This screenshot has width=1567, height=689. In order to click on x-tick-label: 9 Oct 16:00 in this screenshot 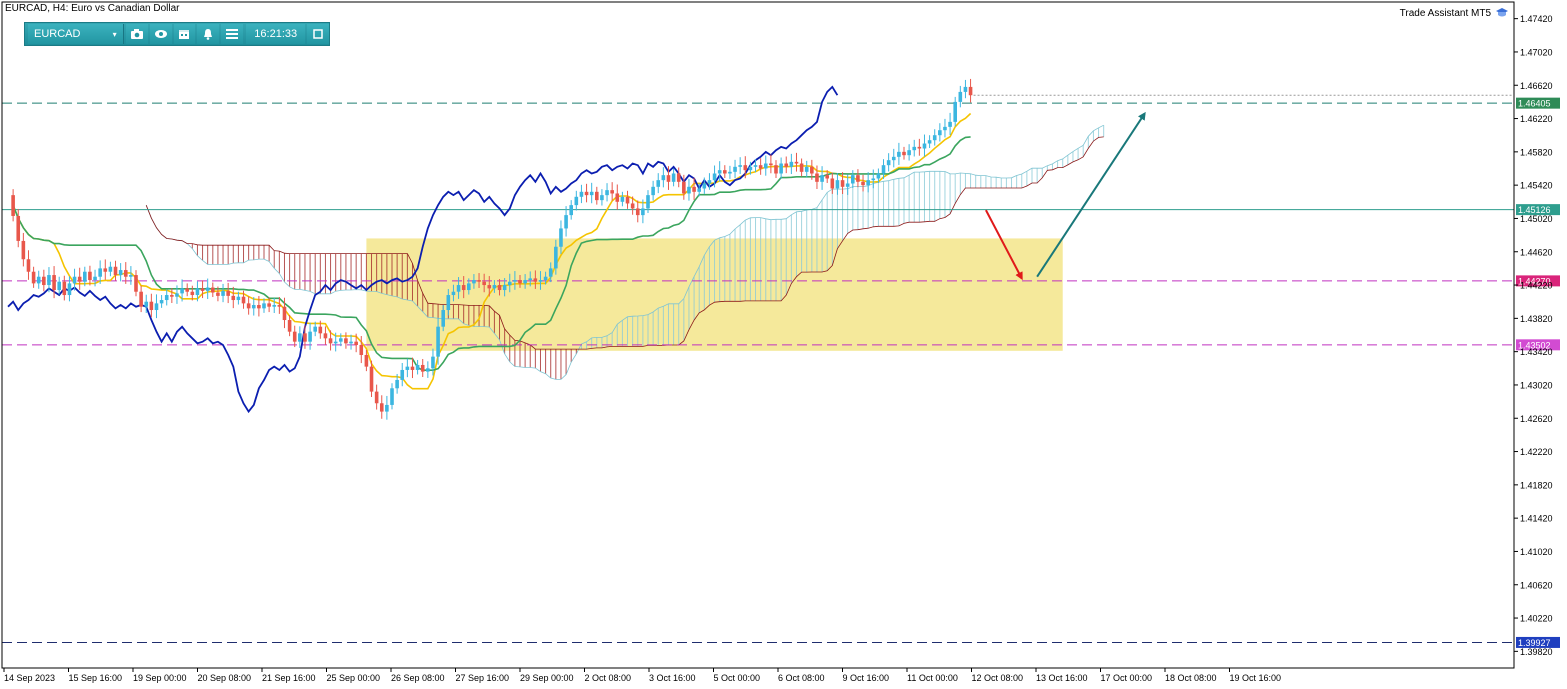, I will do `click(866, 678)`.